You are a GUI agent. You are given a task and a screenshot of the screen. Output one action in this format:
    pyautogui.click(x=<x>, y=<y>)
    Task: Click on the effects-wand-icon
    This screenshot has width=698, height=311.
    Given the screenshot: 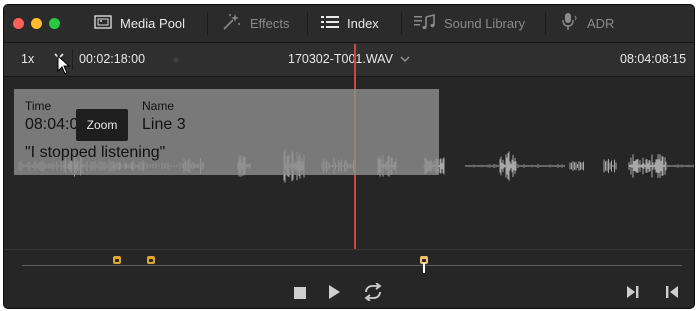 What is the action you would take?
    pyautogui.click(x=232, y=23)
    